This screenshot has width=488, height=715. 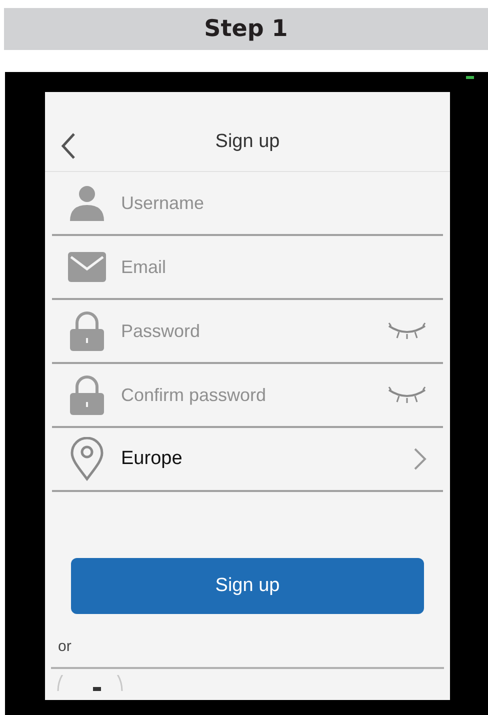 What do you see at coordinates (420, 459) in the screenshot?
I see `chevron-right-icon` at bounding box center [420, 459].